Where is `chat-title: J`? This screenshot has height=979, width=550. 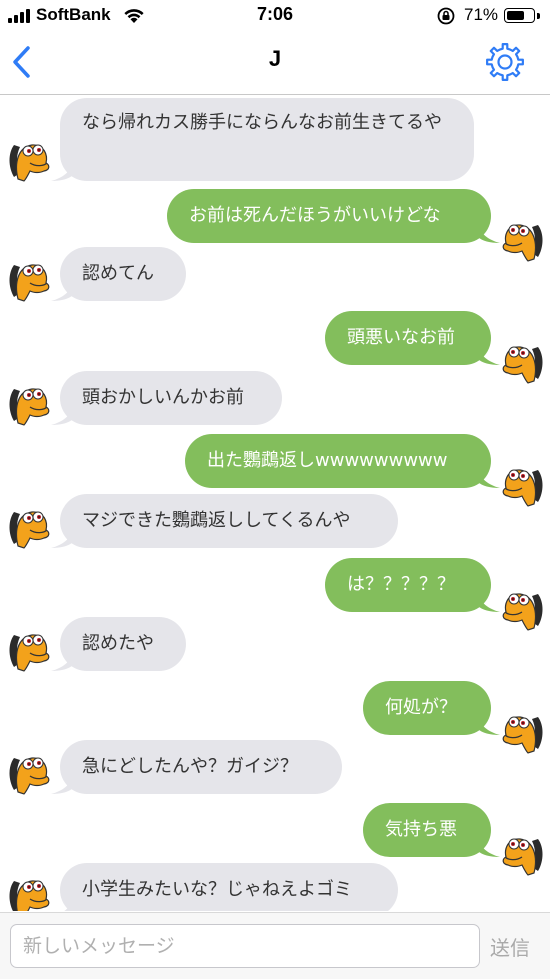
chat-title: J is located at coordinates (275, 58).